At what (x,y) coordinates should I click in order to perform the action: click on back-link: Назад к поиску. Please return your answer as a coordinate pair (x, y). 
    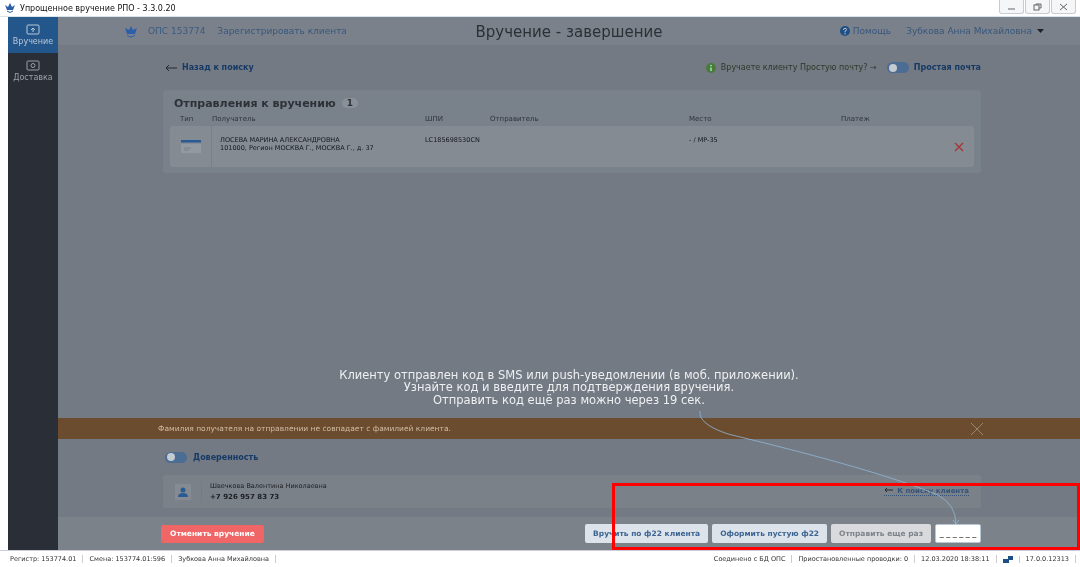
    Looking at the image, I should click on (209, 67).